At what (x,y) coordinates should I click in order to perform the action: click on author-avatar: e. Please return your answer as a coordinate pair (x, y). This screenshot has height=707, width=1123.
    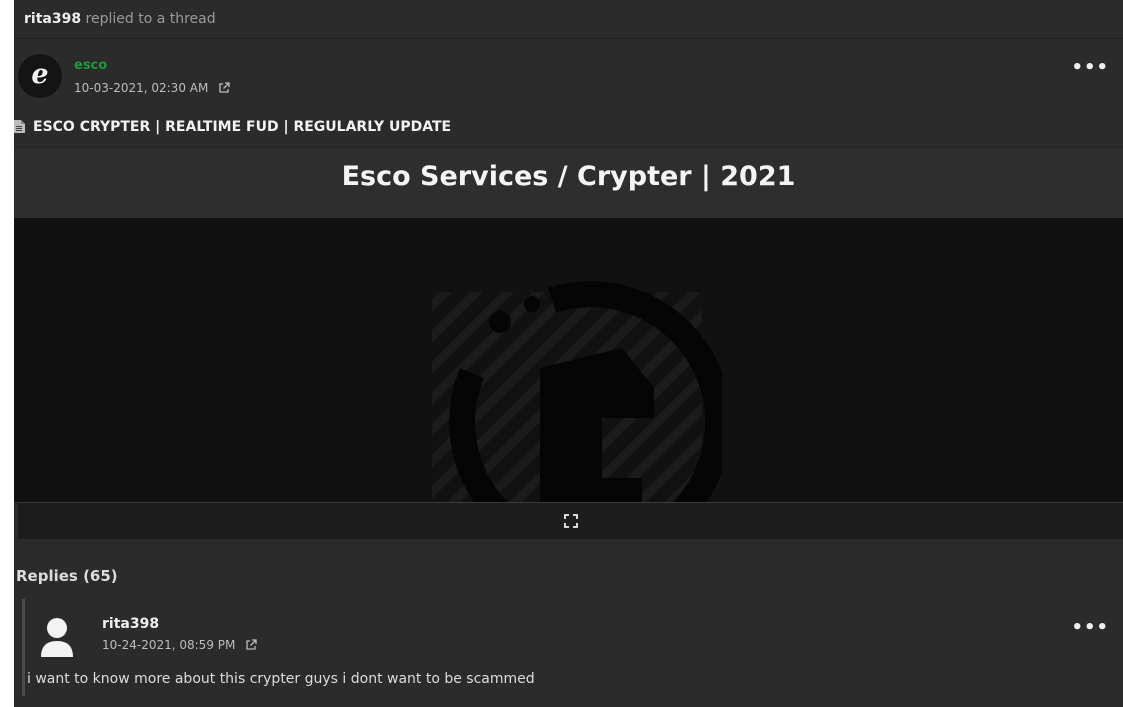
    Looking at the image, I should click on (40, 76).